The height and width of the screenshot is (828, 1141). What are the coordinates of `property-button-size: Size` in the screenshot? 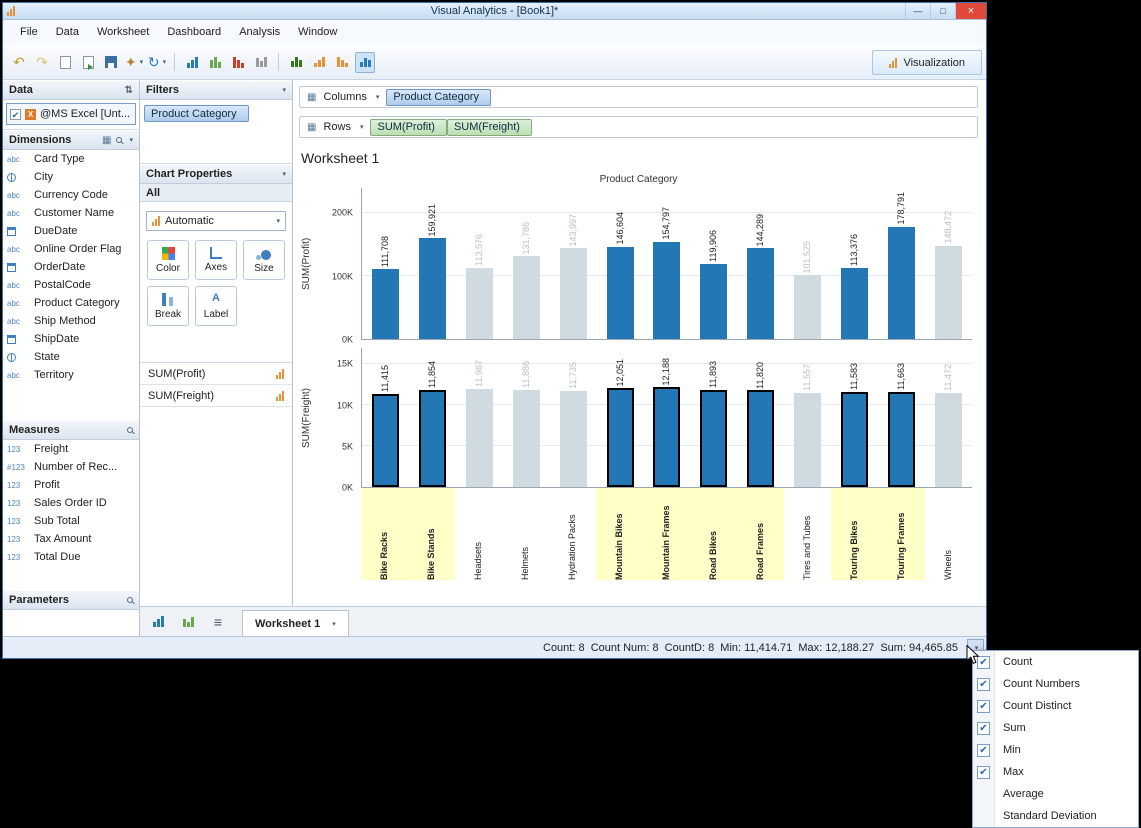 It's located at (264, 260).